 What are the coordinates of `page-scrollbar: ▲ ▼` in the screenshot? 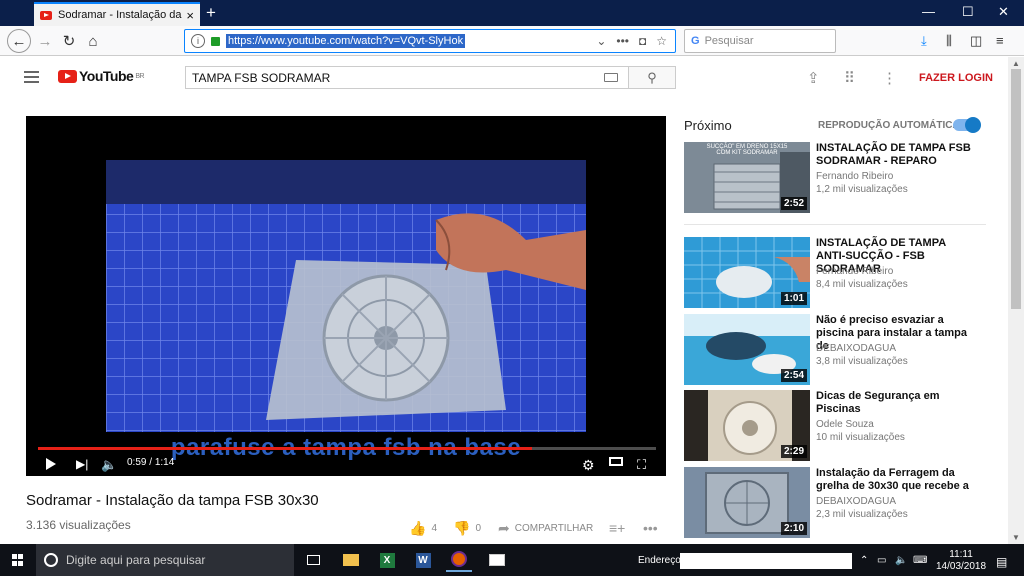 It's located at (1016, 300).